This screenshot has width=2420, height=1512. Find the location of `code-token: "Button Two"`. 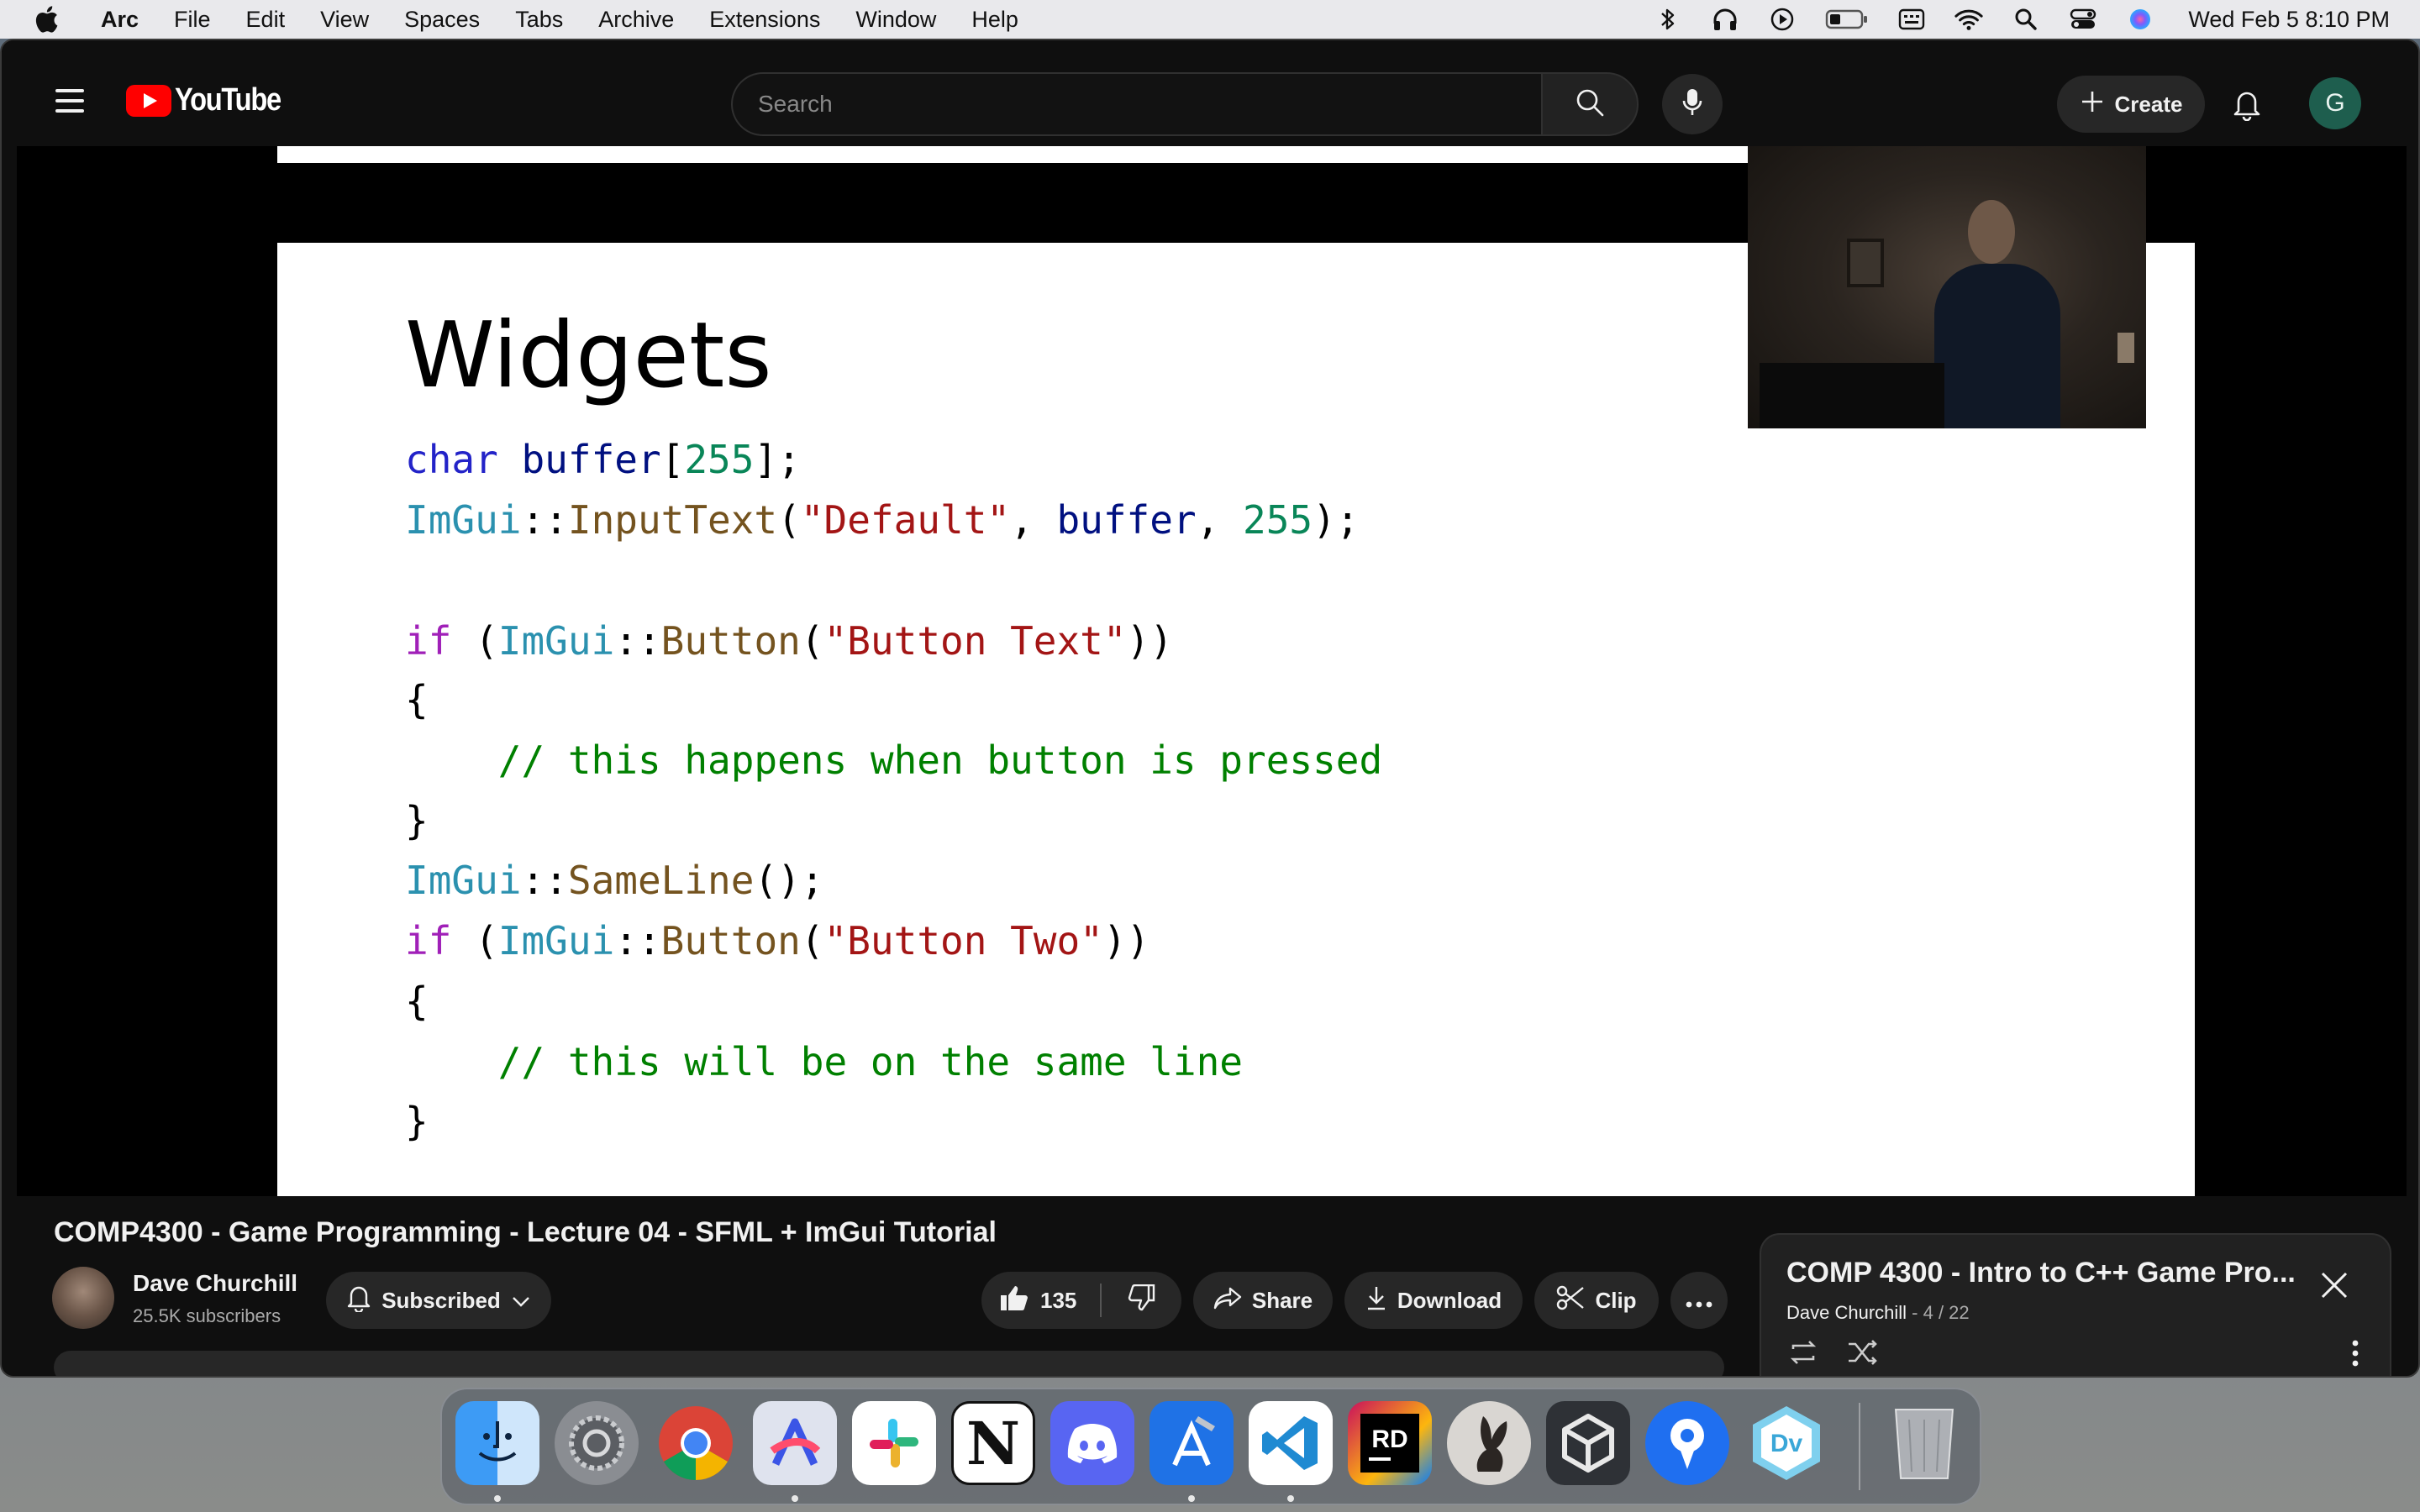

code-token: "Button Two" is located at coordinates (963, 940).